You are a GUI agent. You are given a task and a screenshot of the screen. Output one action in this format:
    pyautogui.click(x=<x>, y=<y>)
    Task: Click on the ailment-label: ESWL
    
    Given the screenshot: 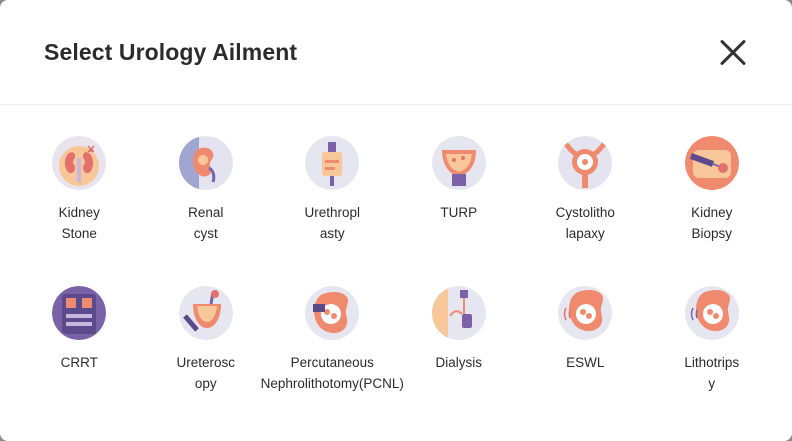 What is the action you would take?
    pyautogui.click(x=585, y=362)
    